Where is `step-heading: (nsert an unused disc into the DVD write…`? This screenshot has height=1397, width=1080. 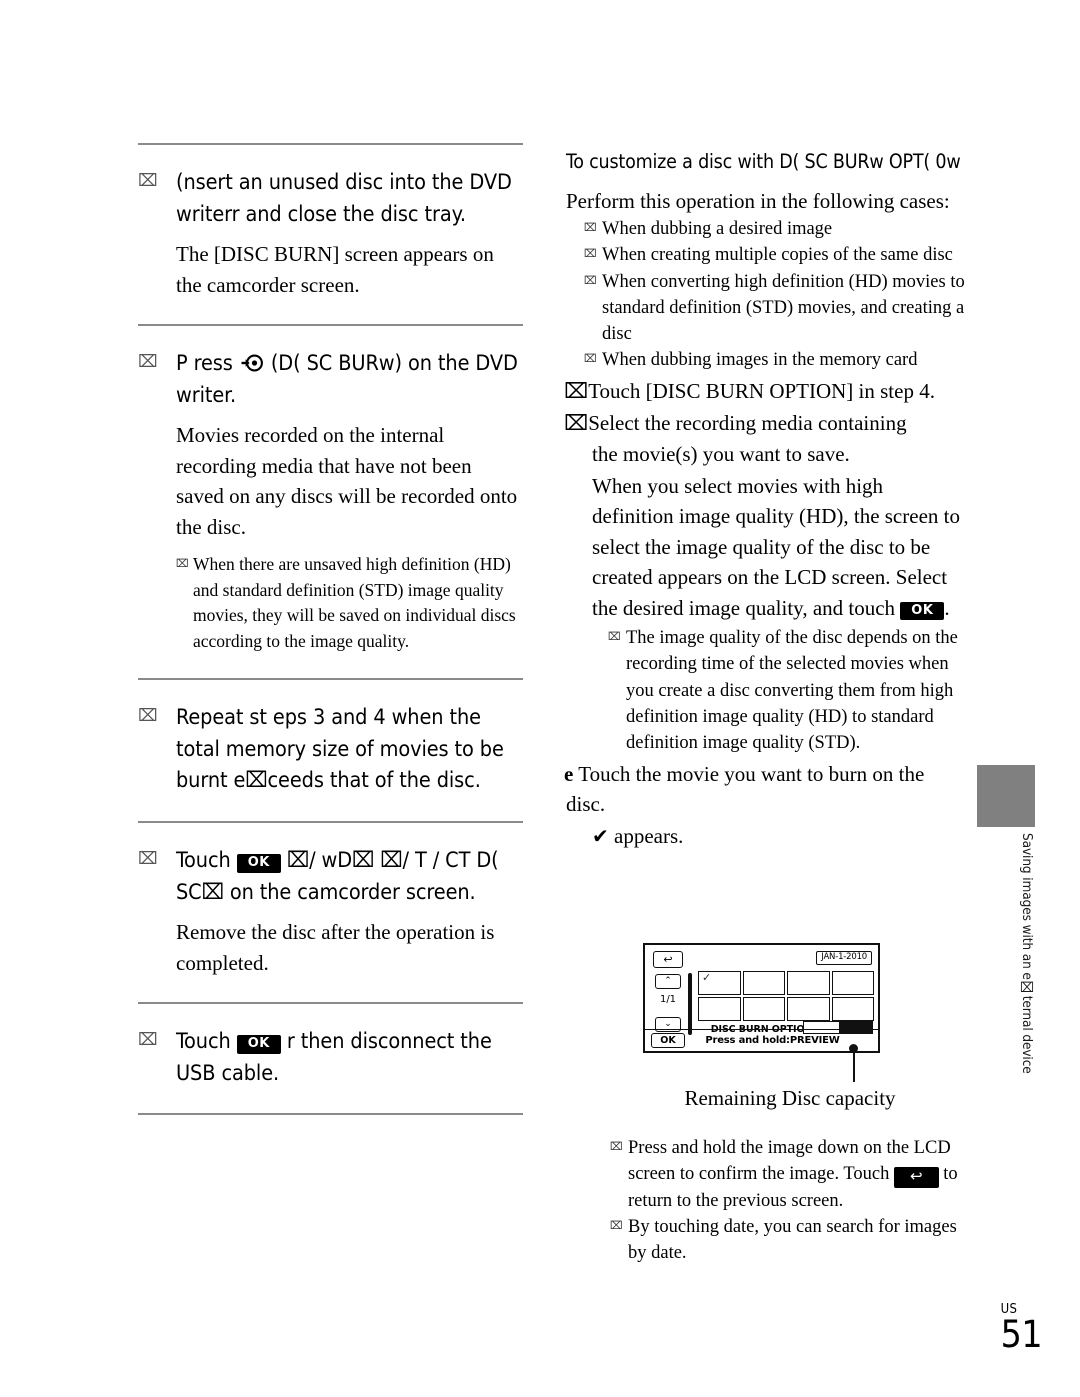 step-heading: (nsert an unused disc into the DVD write… is located at coordinates (344, 198).